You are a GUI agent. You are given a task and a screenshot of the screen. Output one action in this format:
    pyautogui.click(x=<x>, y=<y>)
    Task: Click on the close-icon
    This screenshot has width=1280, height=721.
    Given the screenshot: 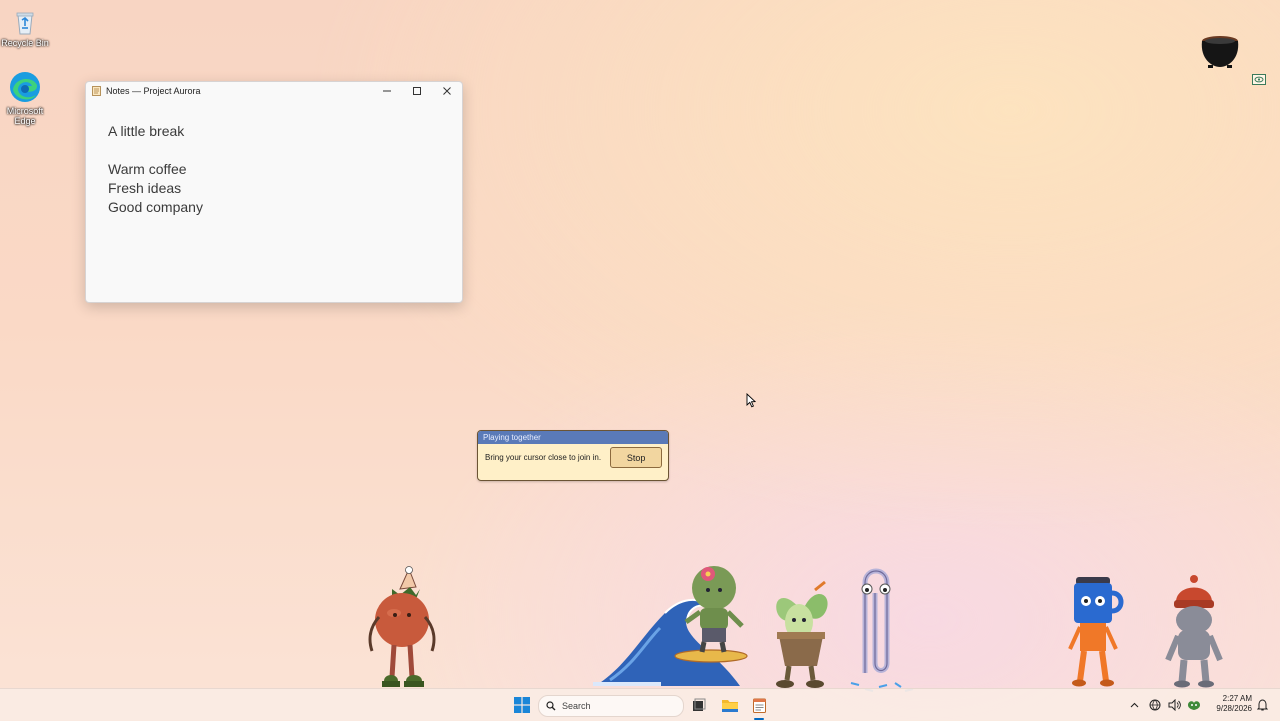 What is the action you would take?
    pyautogui.click(x=447, y=91)
    